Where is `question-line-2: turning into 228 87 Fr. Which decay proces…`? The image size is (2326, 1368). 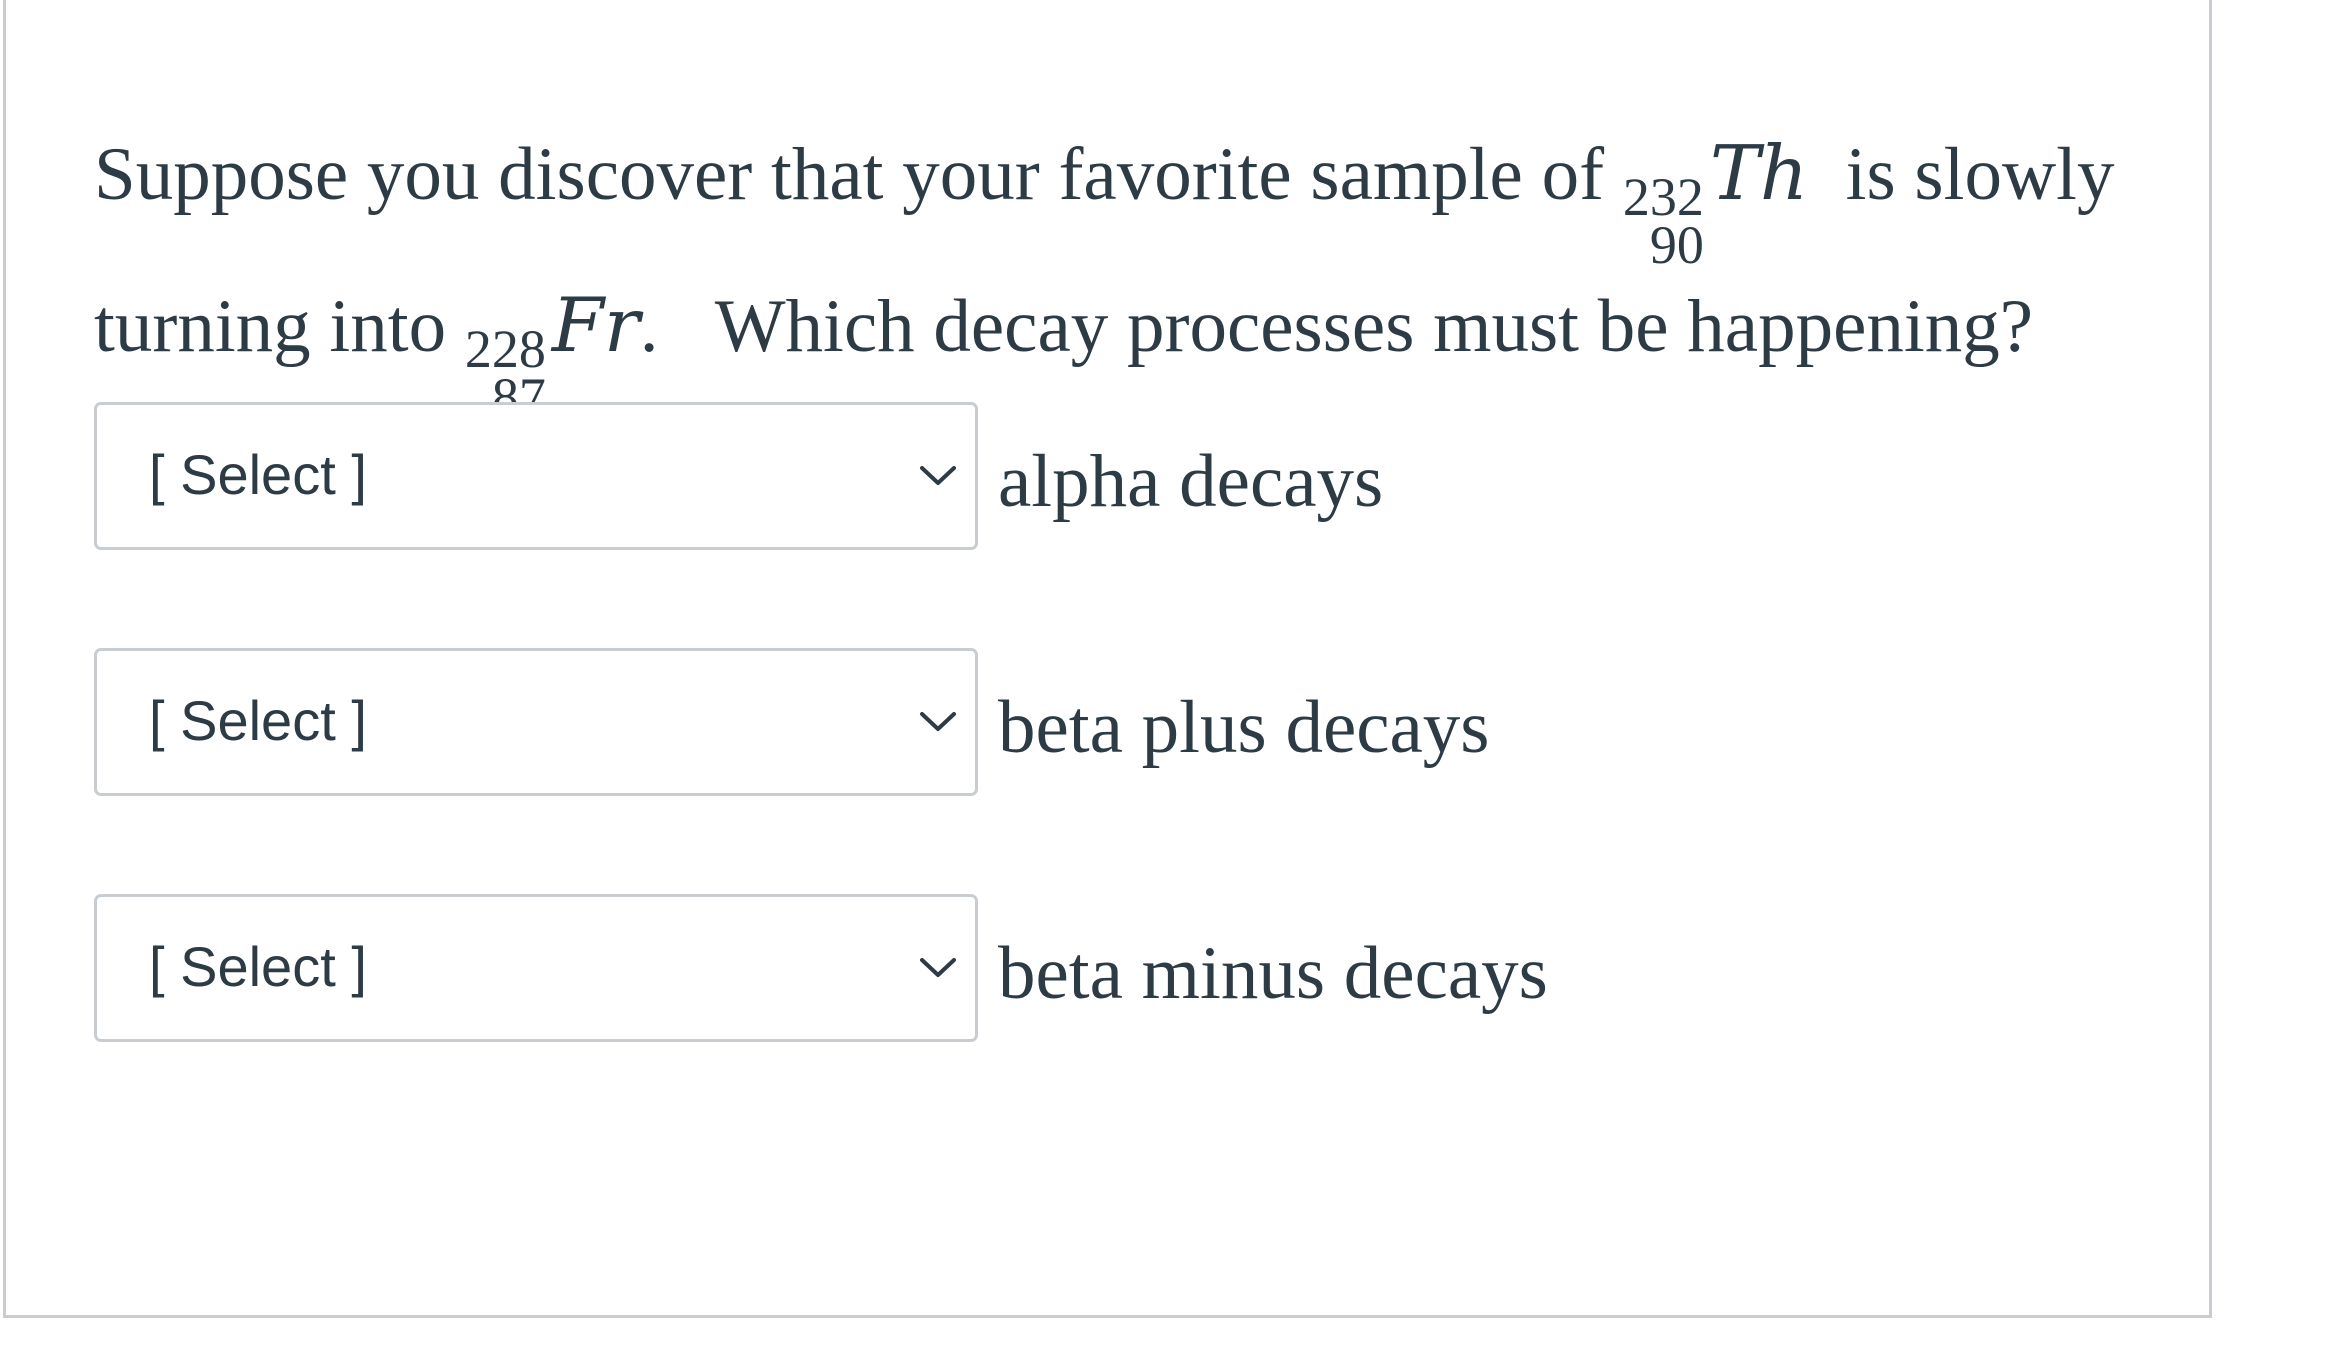 question-line-2: turning into 228 87 Fr. Which decay proces… is located at coordinates (1144, 346).